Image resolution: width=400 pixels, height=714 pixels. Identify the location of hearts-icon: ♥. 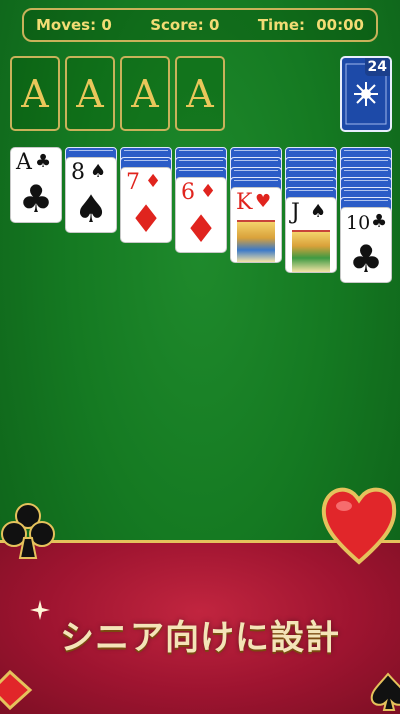
(263, 201).